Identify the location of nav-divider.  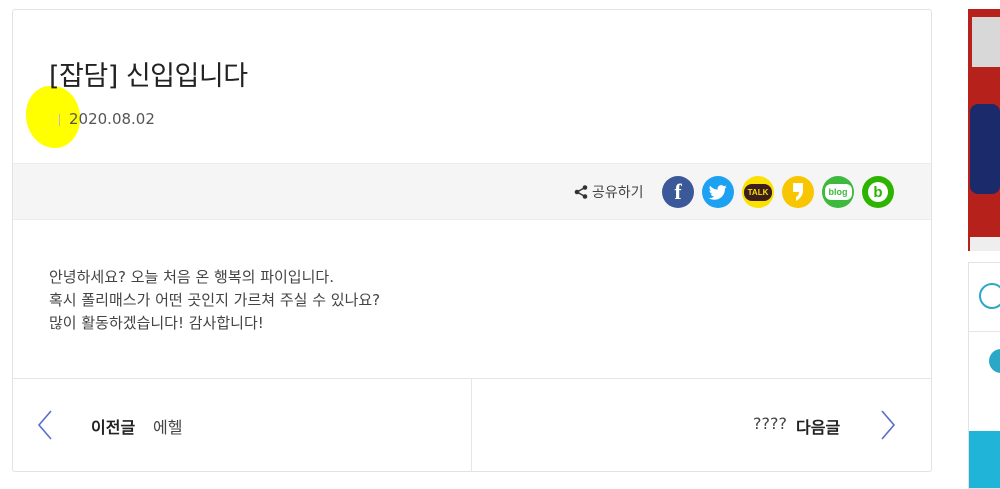
(471, 425).